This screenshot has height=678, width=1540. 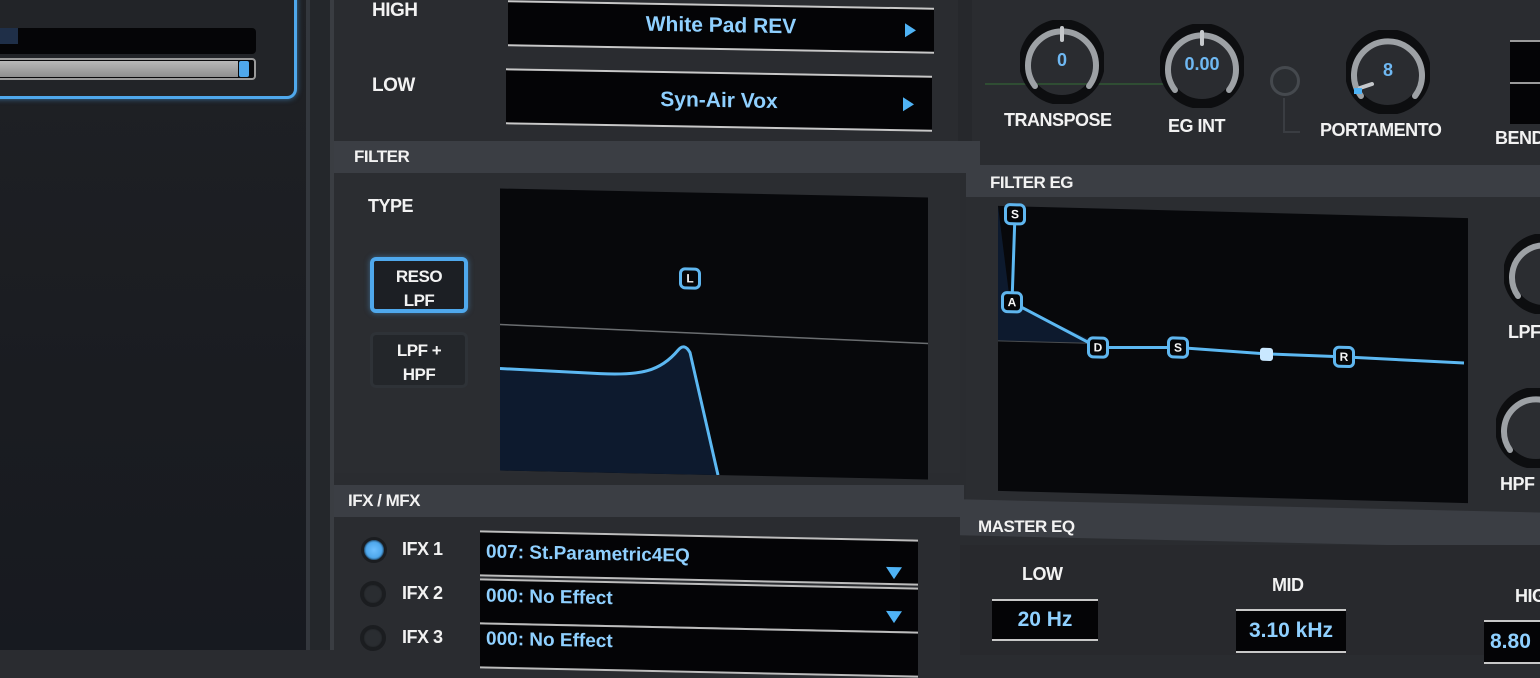 I want to click on portamento-switch, so click(x=1285, y=81).